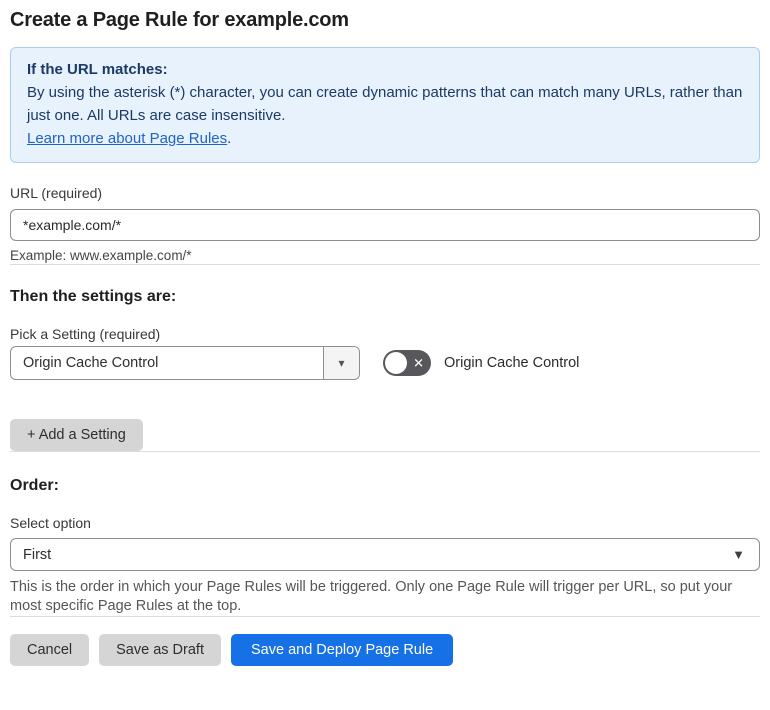 Image resolution: width=770 pixels, height=710 pixels. Describe the element at coordinates (101, 255) in the screenshot. I see `url-example-text: Example: www.example.com/*` at that location.